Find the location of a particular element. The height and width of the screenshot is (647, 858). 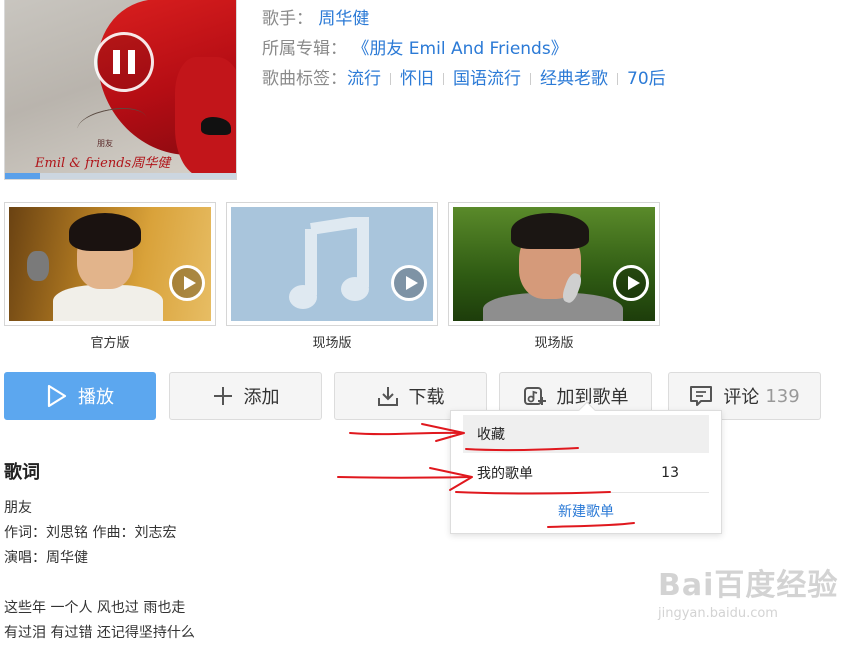

watermark-url: jingyan.baidu.com is located at coordinates (718, 613).